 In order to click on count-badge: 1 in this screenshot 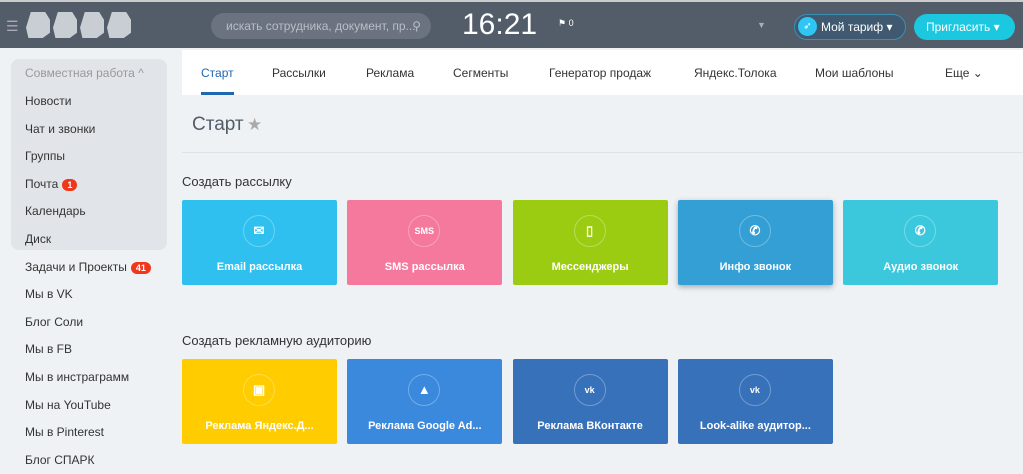, I will do `click(70, 184)`.